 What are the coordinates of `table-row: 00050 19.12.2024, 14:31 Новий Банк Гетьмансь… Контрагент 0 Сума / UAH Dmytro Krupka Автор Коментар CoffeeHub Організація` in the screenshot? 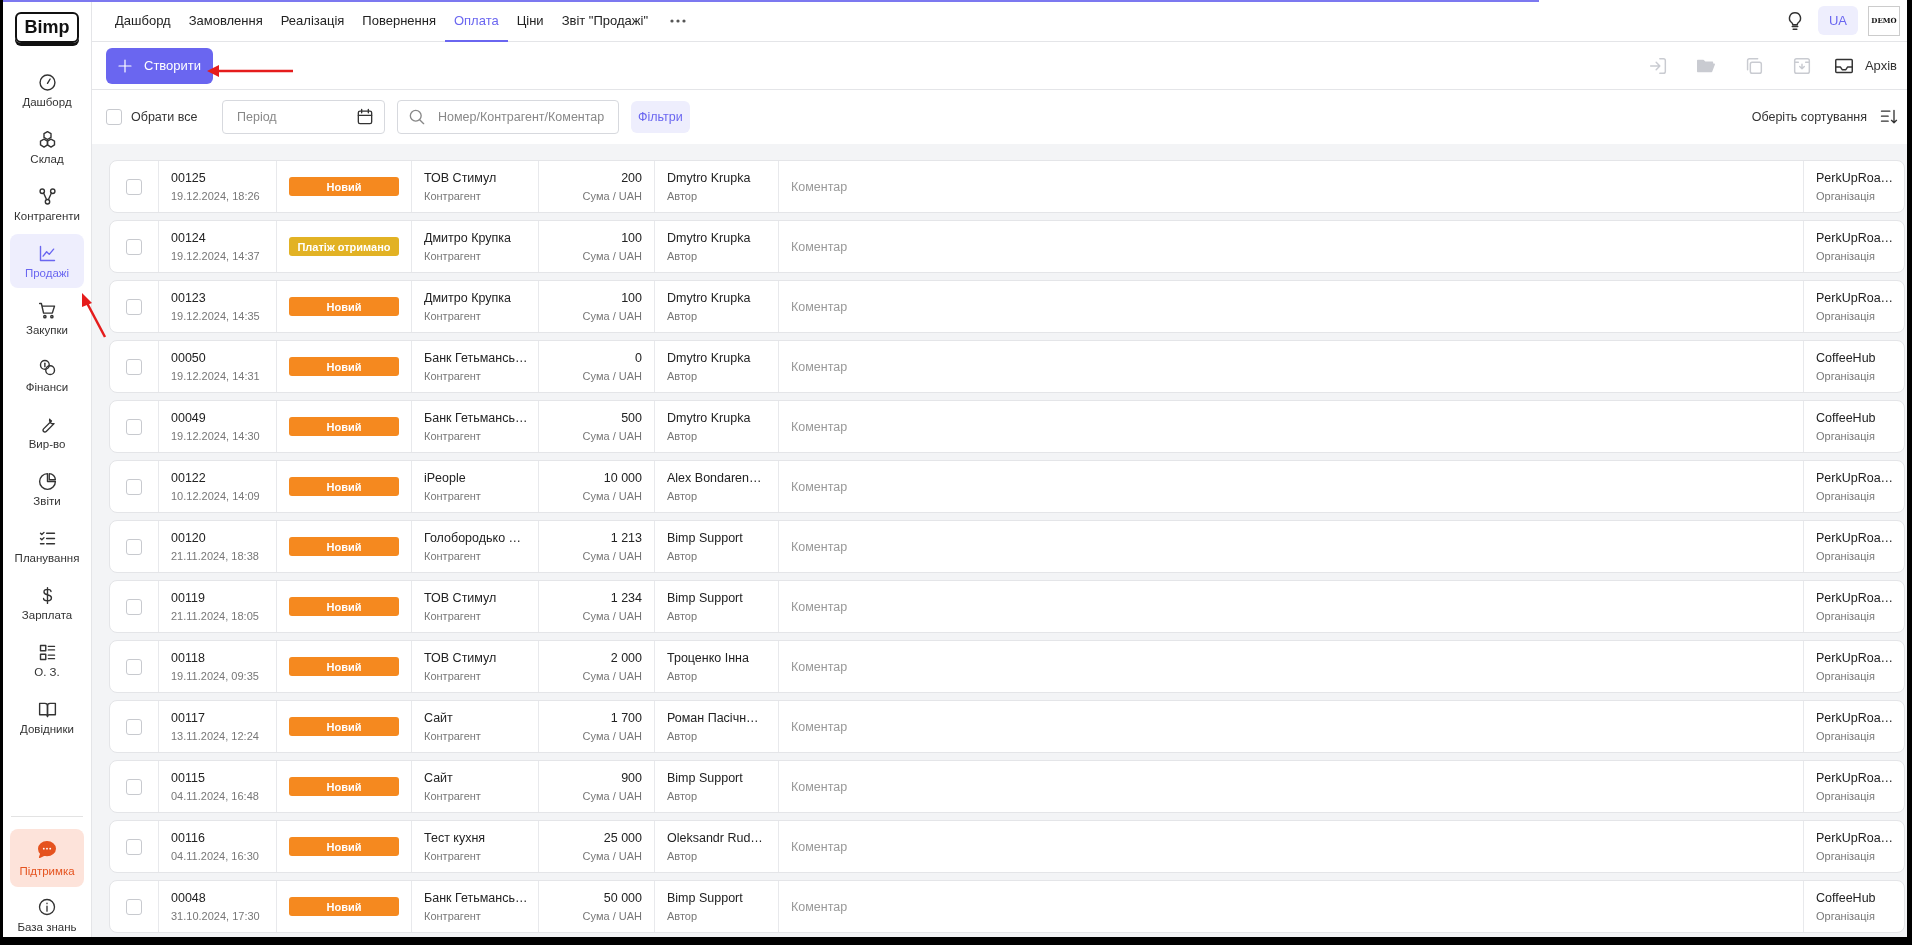 It's located at (1007, 366).